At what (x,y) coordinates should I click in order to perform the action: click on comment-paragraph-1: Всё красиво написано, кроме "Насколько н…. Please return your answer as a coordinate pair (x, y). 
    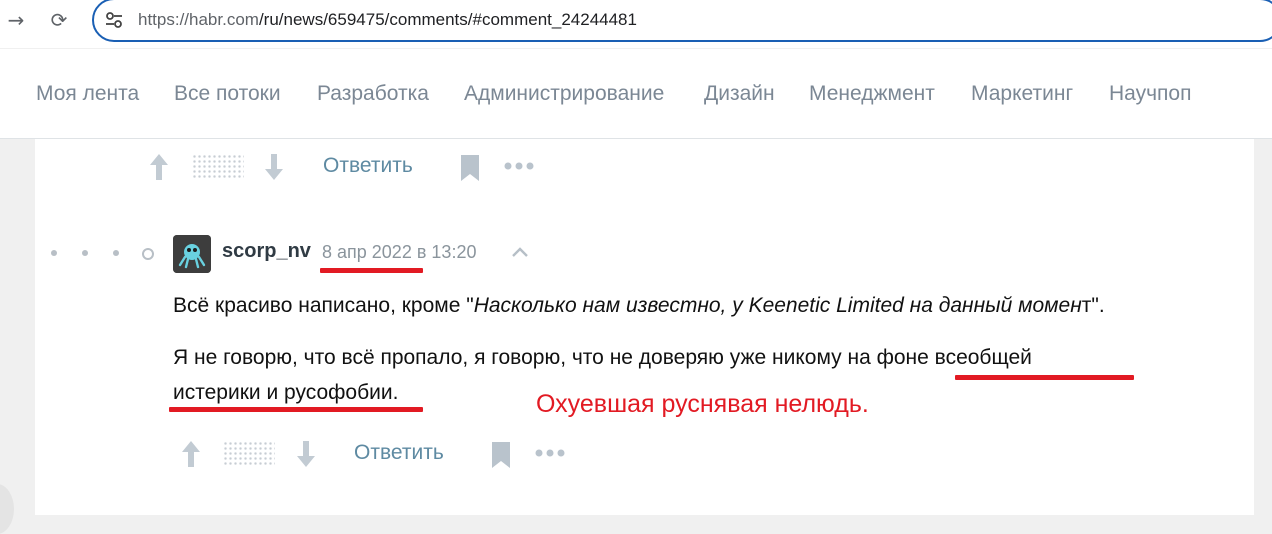
    Looking at the image, I should click on (639, 305).